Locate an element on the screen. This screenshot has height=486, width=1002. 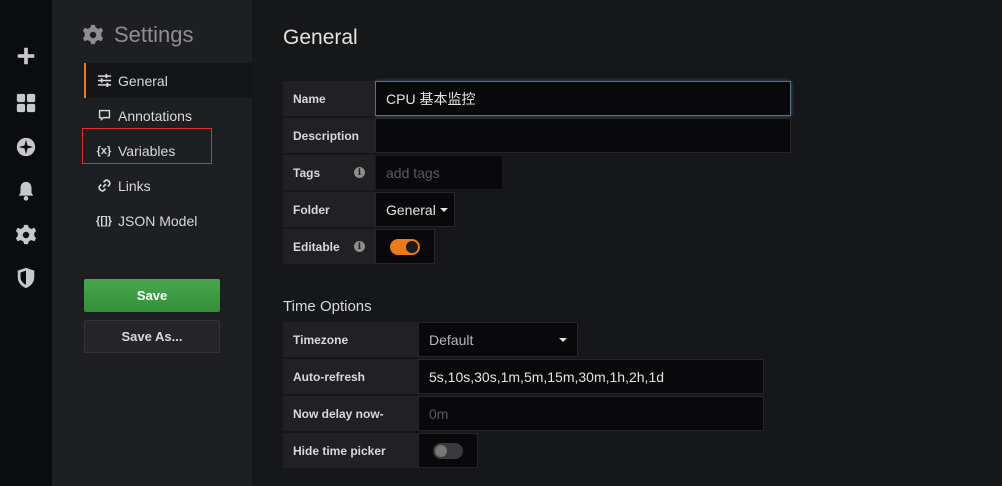
sidebar-item-label: Links is located at coordinates (134, 185).